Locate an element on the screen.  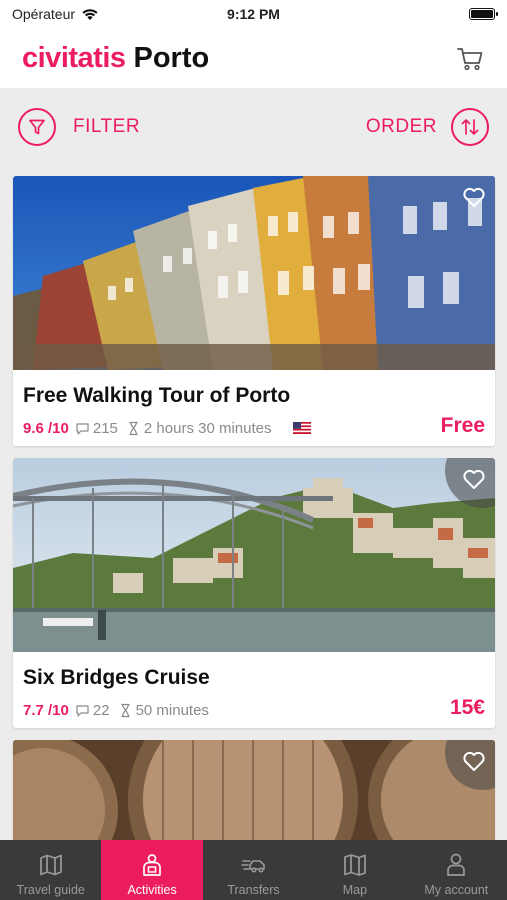
us-flag-icon is located at coordinates (302, 428).